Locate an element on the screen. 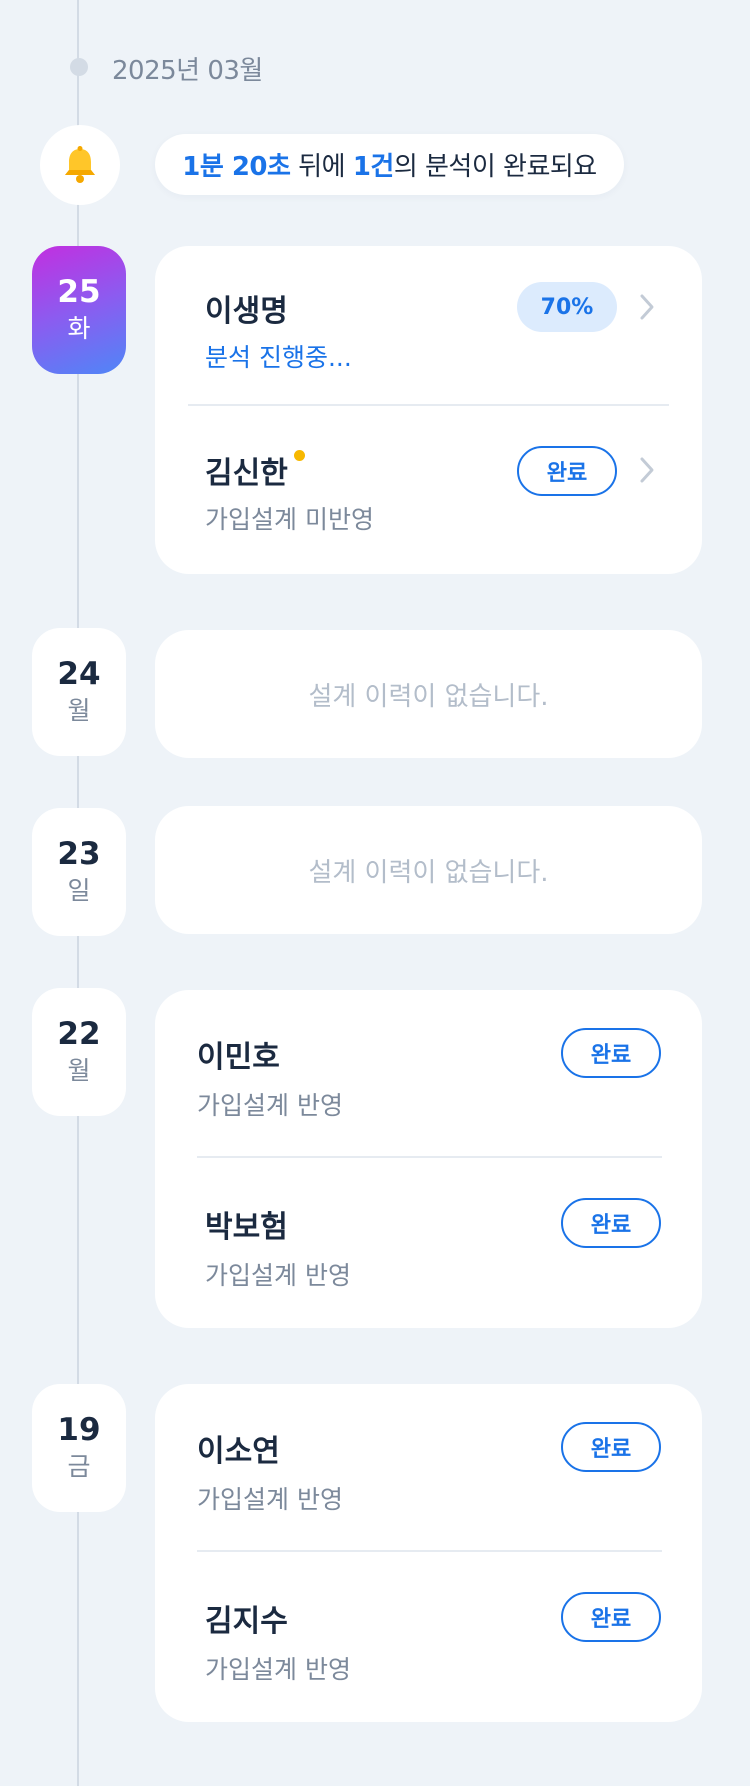  date-day: 22 is located at coordinates (79, 1034).